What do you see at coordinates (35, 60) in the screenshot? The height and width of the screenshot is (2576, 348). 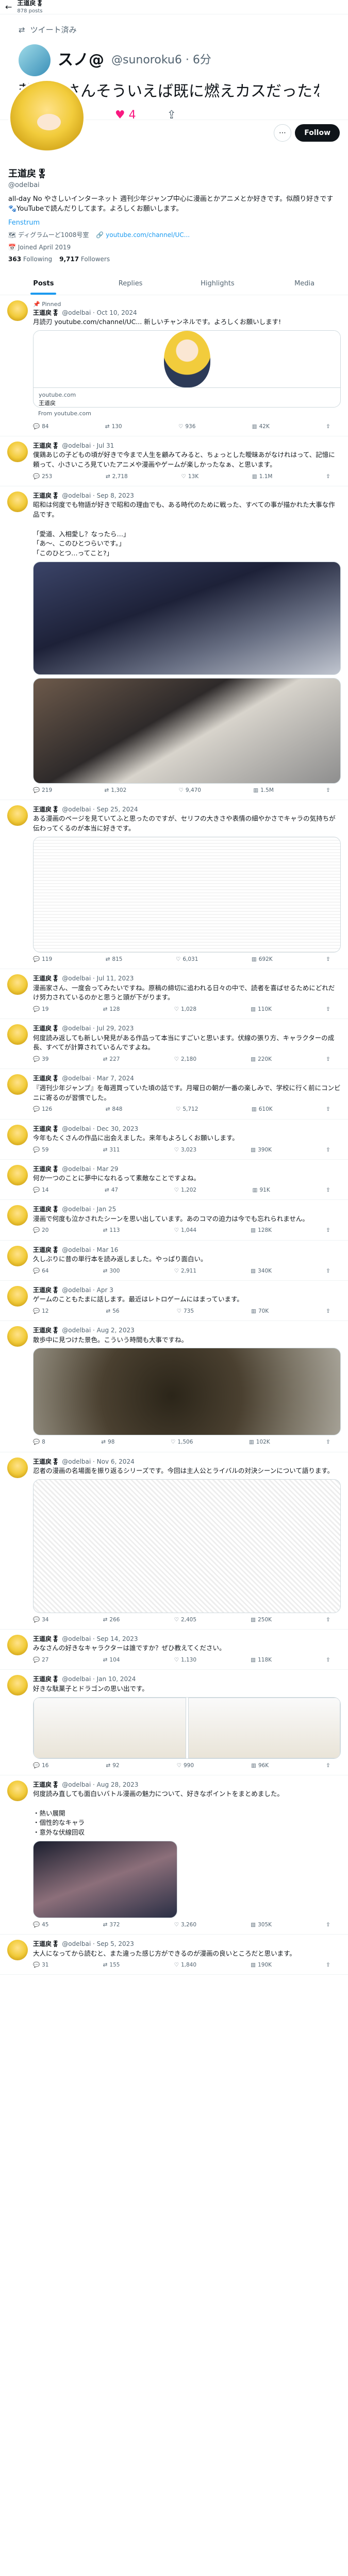 I see `embedded-avatar` at bounding box center [35, 60].